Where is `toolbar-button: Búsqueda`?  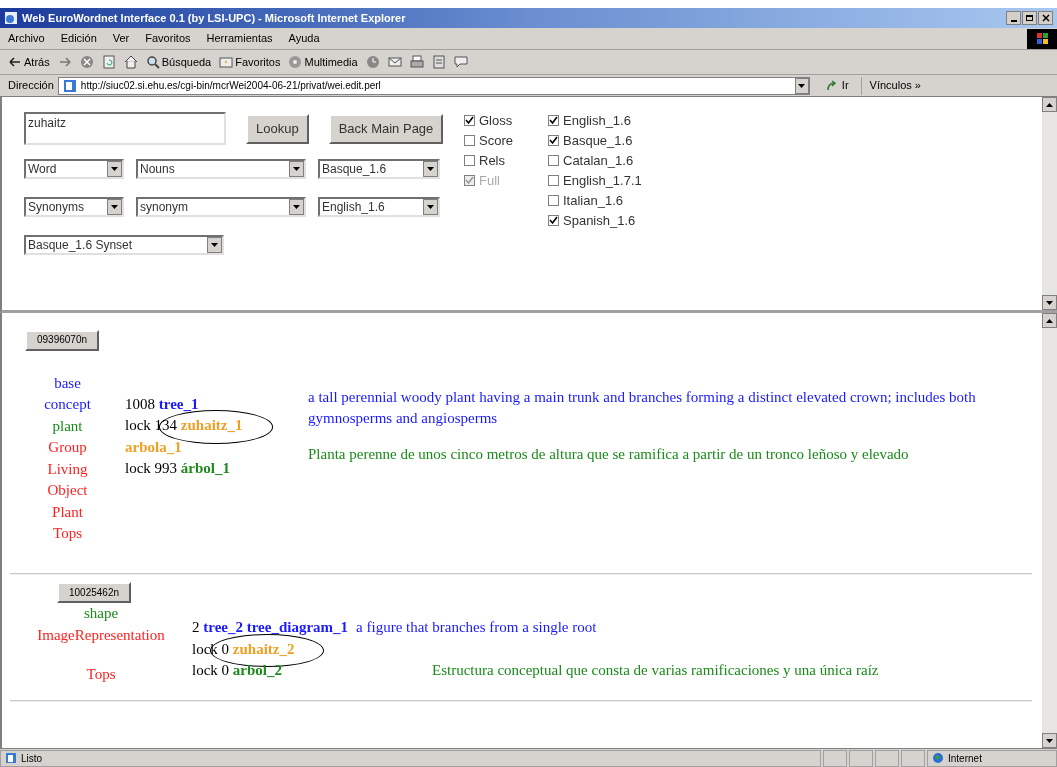
toolbar-button: Búsqueda is located at coordinates (178, 62).